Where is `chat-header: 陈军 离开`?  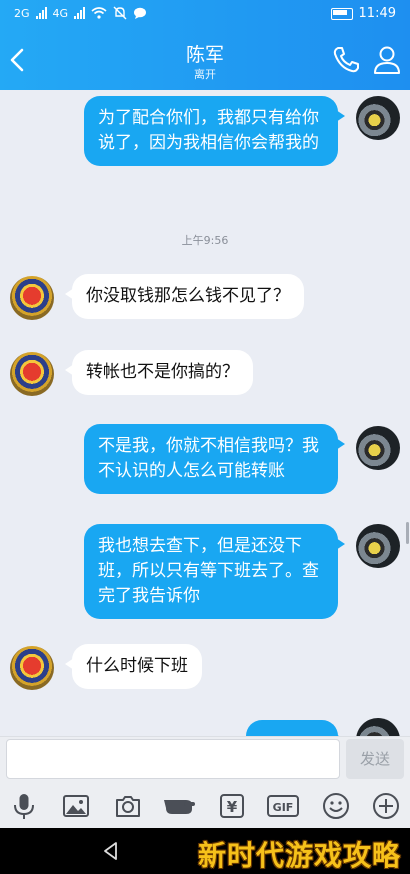
chat-header: 陈军 离开 is located at coordinates (205, 60).